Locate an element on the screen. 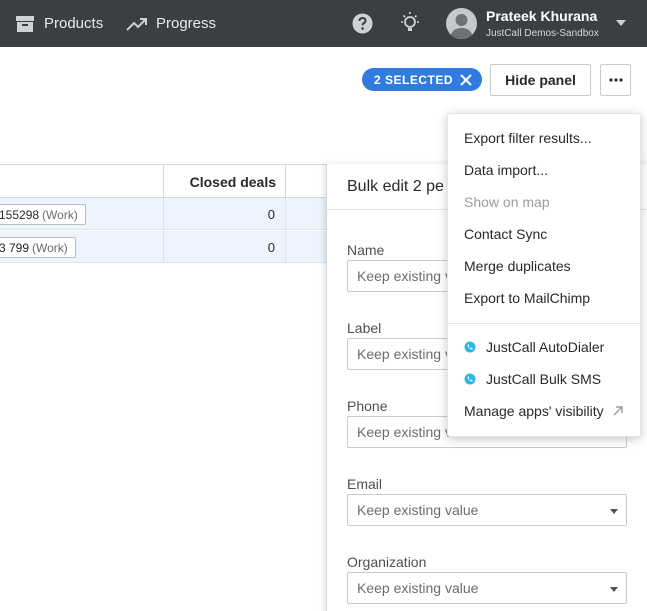 Image resolution: width=647 pixels, height=611 pixels. phone-number: 155298 is located at coordinates (20, 214).